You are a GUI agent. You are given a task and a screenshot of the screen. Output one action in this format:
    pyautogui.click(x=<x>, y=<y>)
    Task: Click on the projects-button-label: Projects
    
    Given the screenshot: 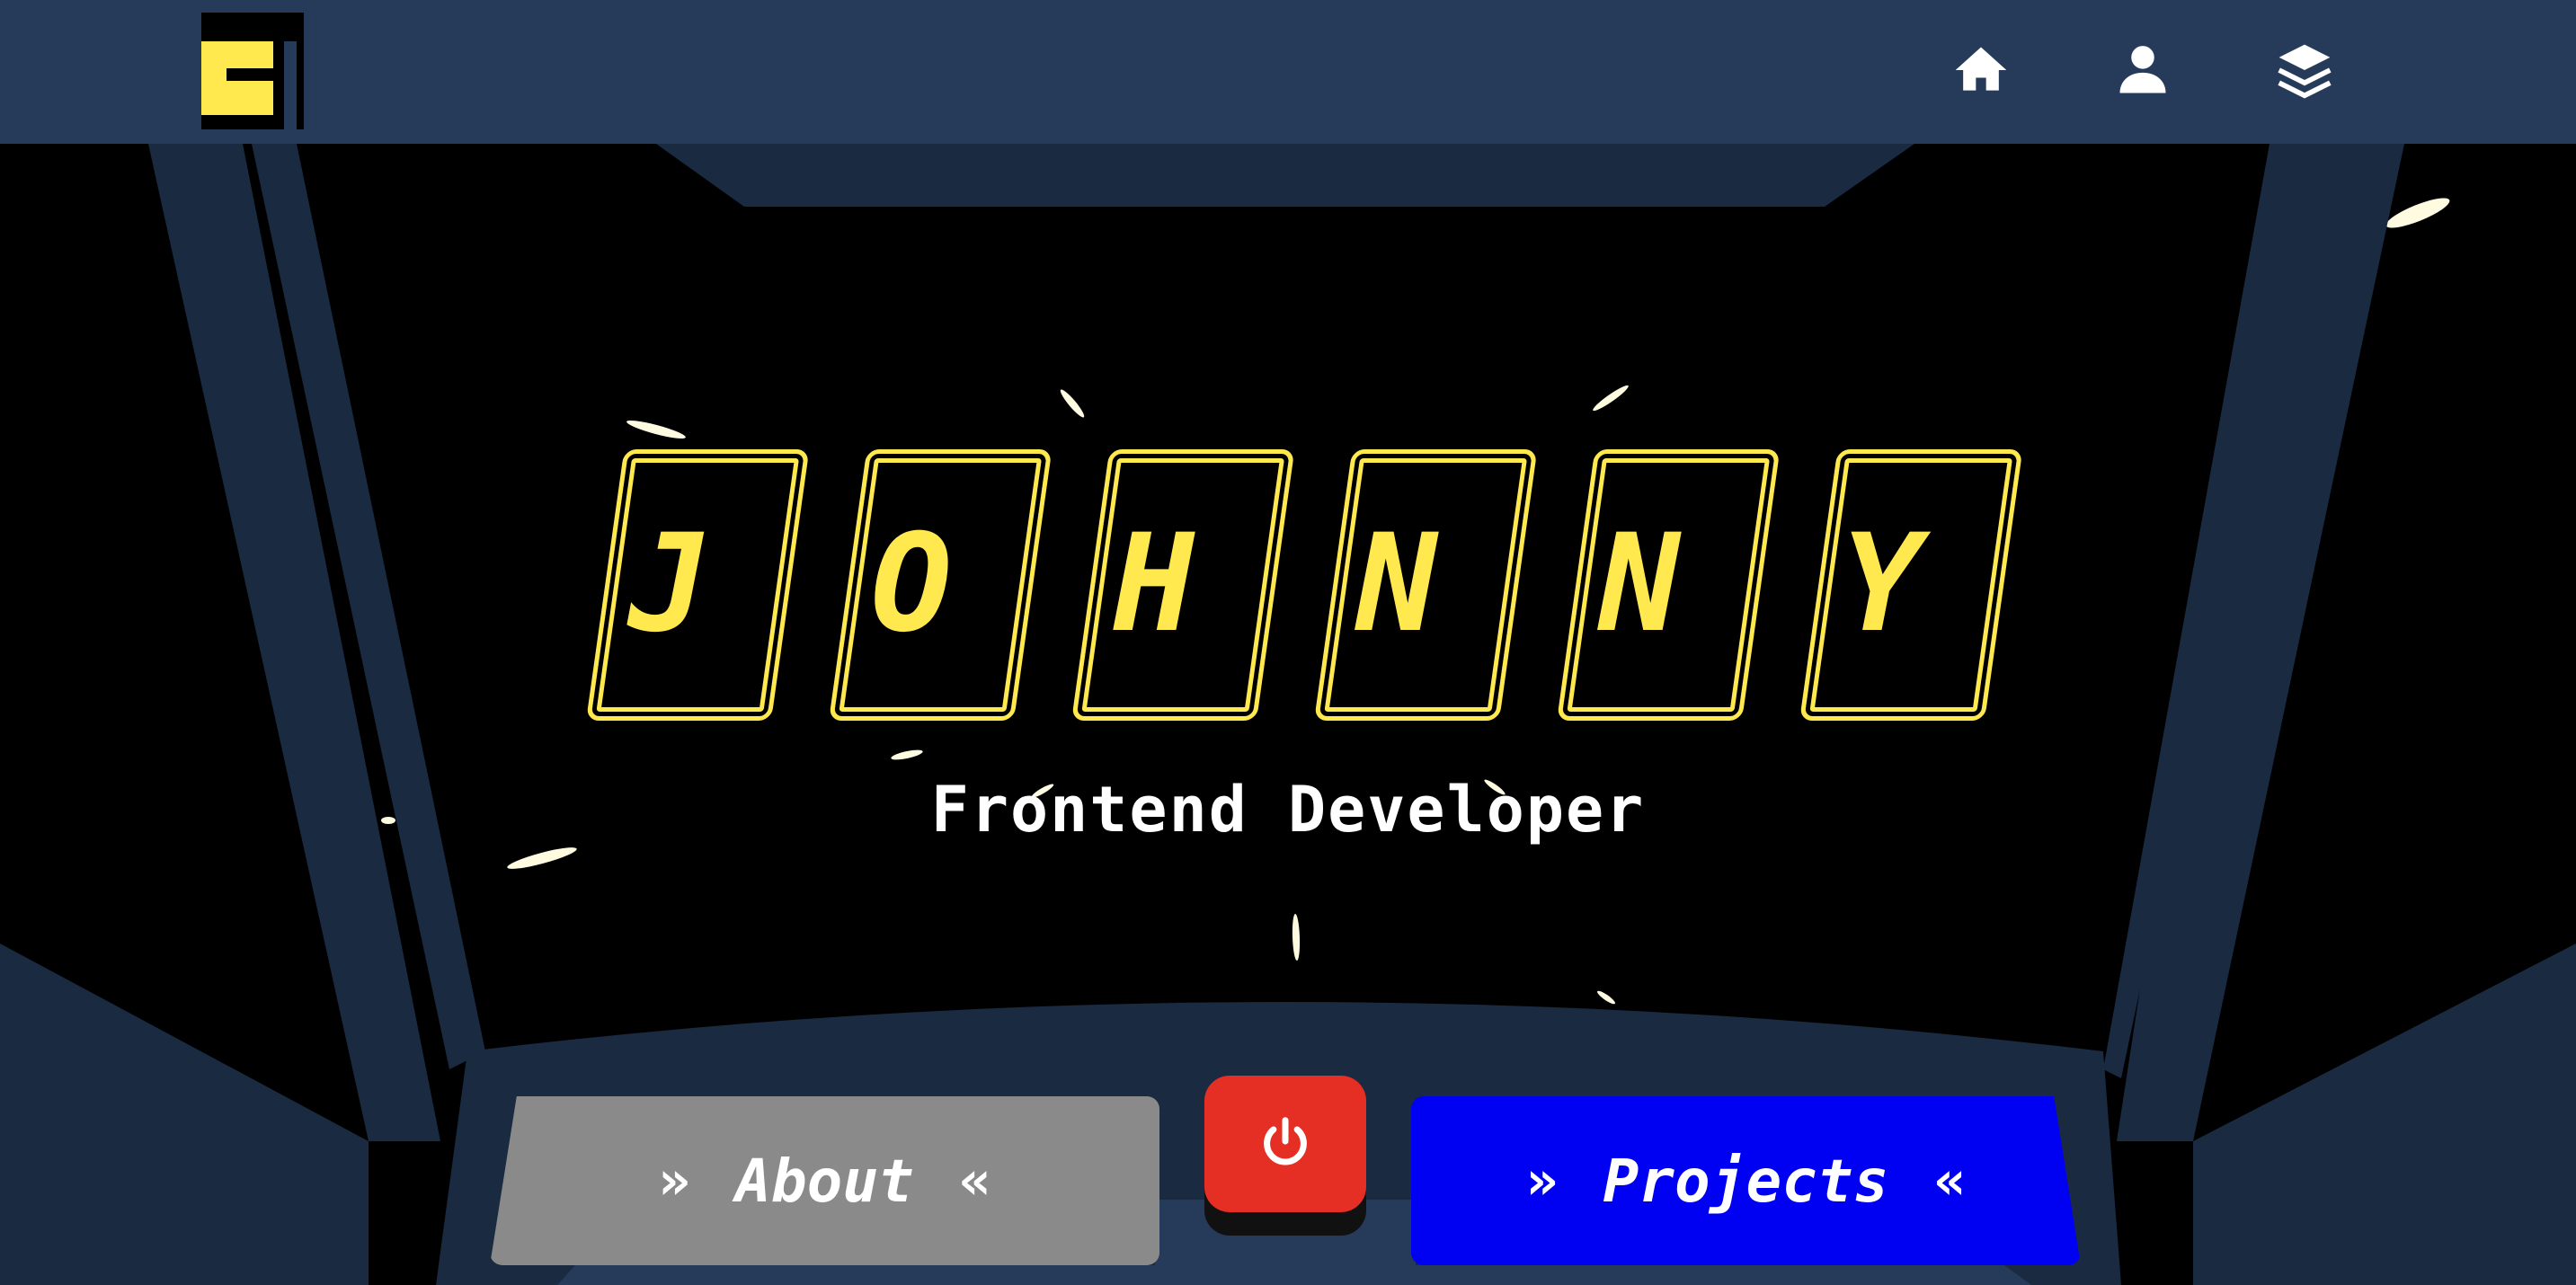 What is the action you would take?
    pyautogui.click(x=1746, y=1181)
    